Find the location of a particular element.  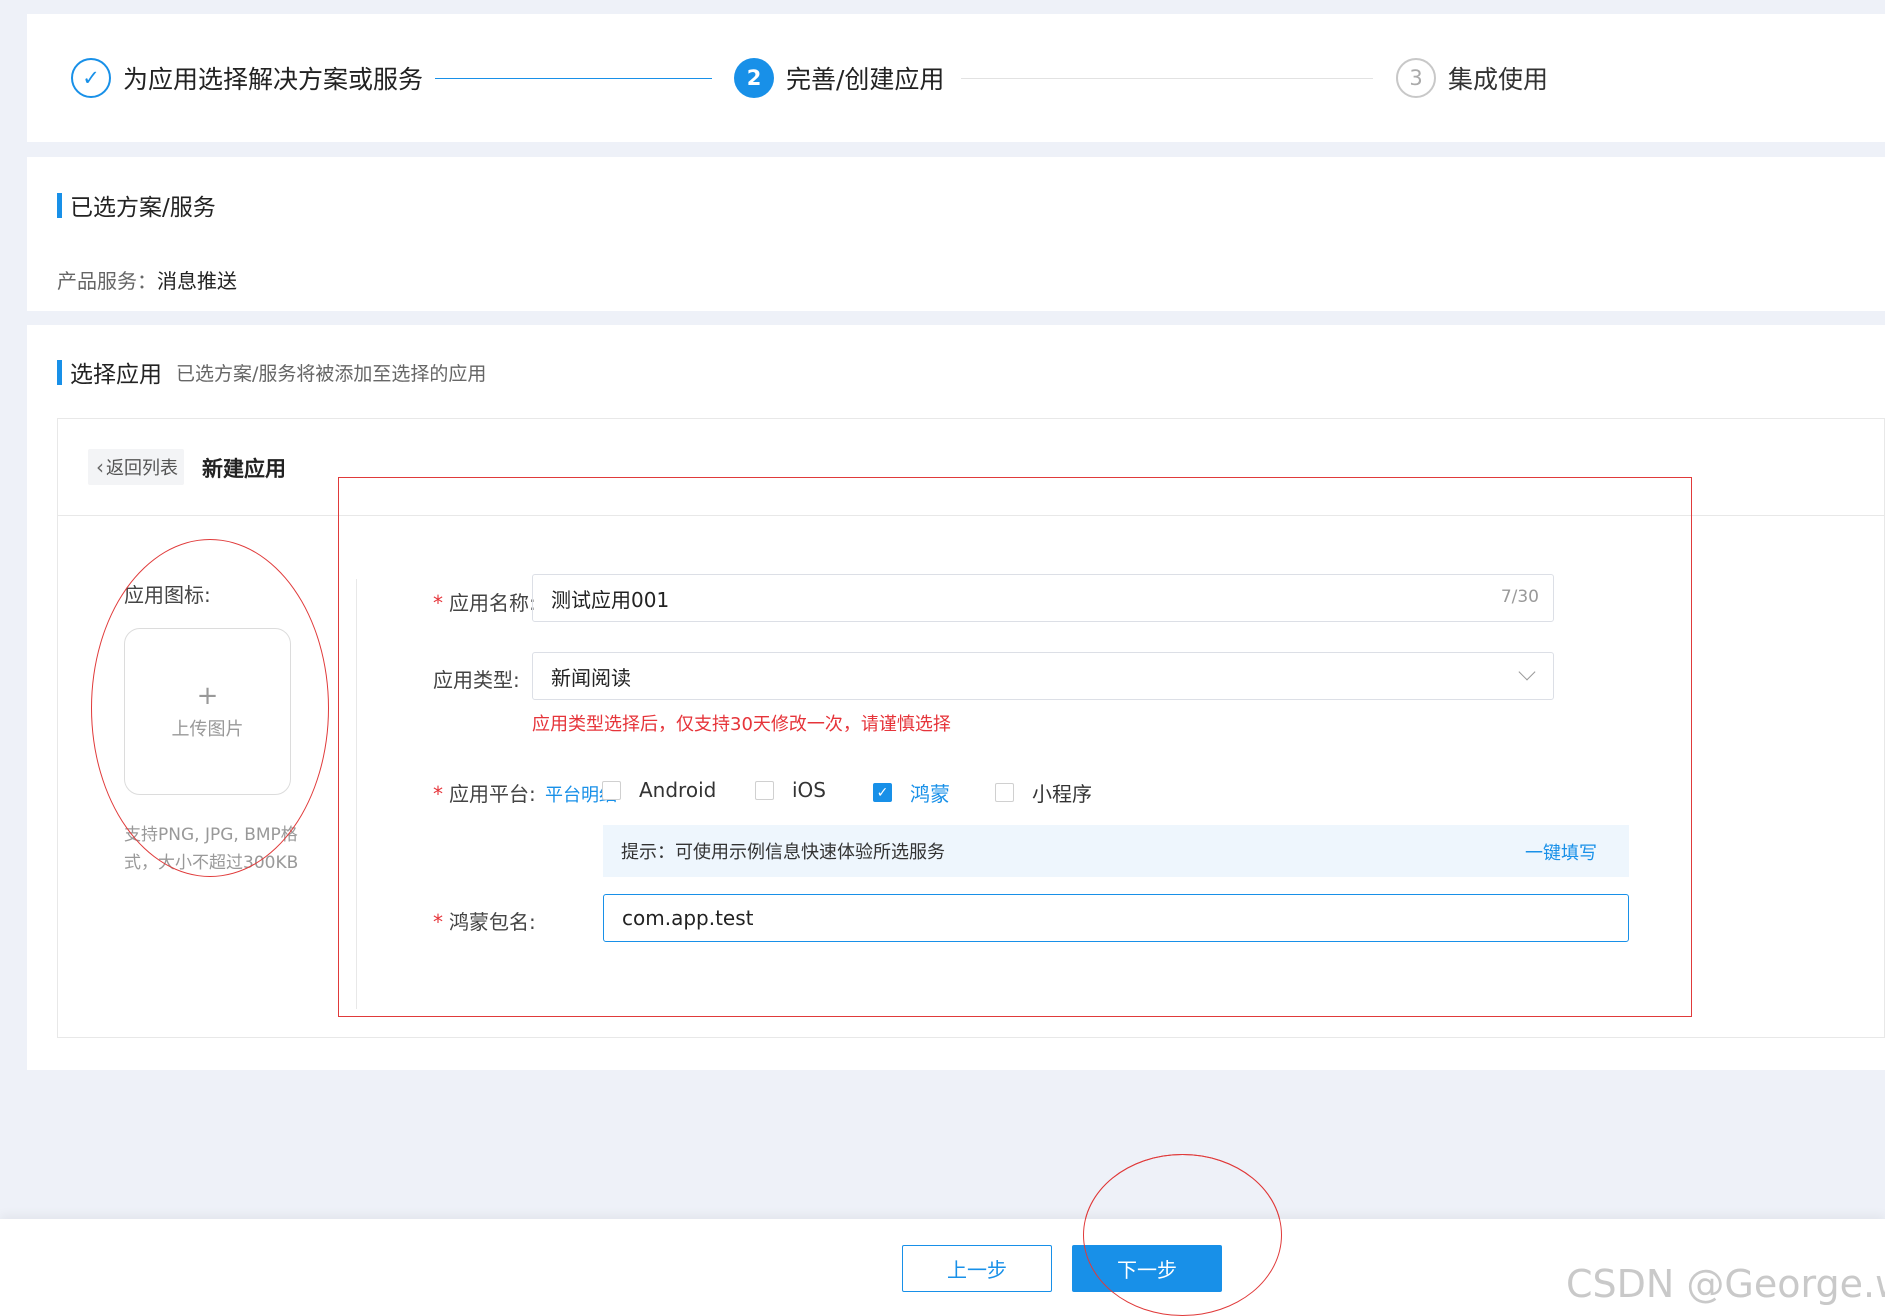

product-service-label: 产品服务： is located at coordinates (107, 281).